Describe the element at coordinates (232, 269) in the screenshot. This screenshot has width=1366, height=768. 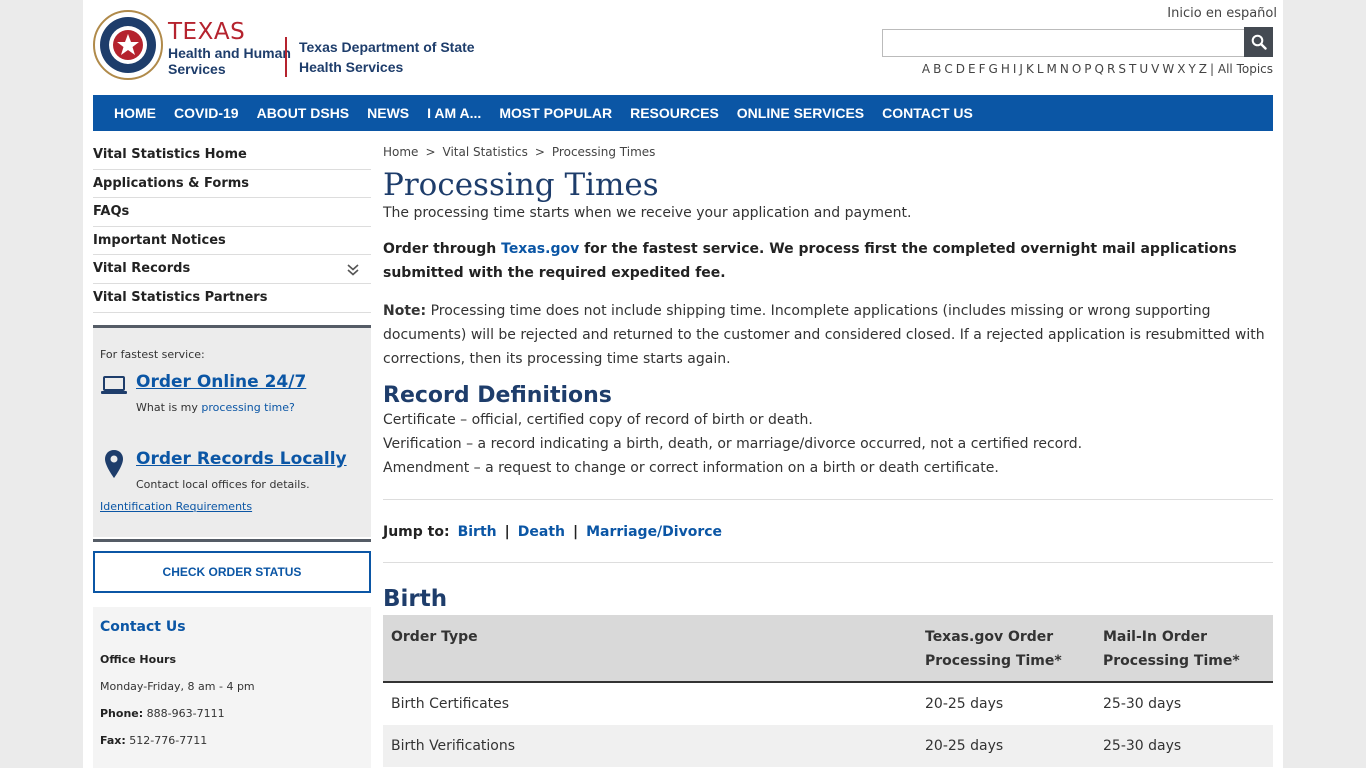
I see `sidebar-item-vital-records: Vital Records` at that location.